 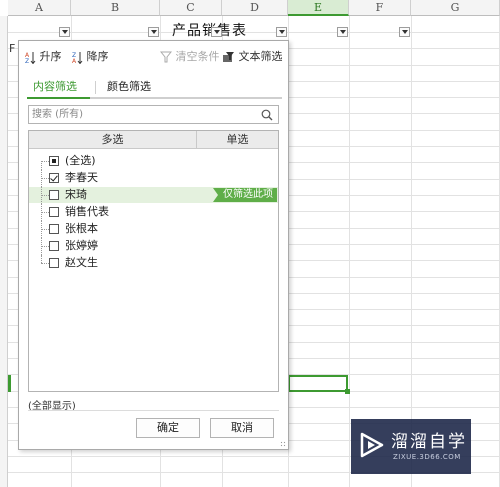 I want to click on search-box, so click(x=153, y=114).